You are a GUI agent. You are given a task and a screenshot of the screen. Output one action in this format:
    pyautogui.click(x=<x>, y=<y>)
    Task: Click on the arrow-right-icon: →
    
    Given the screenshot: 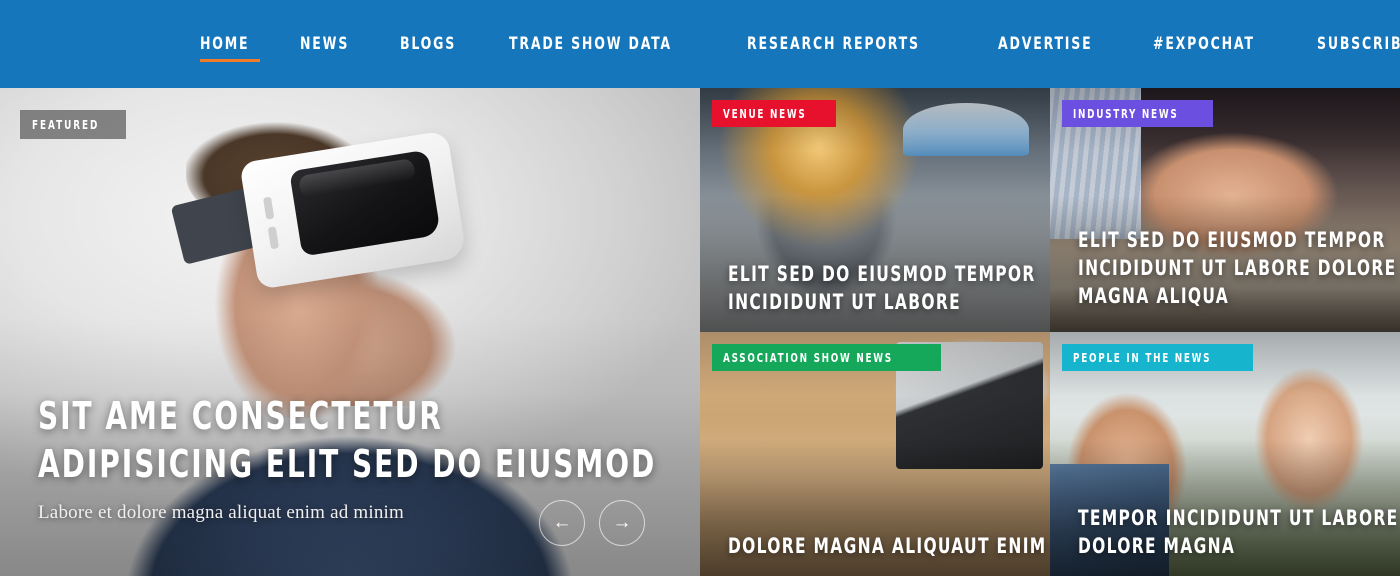 What is the action you would take?
    pyautogui.click(x=622, y=523)
    